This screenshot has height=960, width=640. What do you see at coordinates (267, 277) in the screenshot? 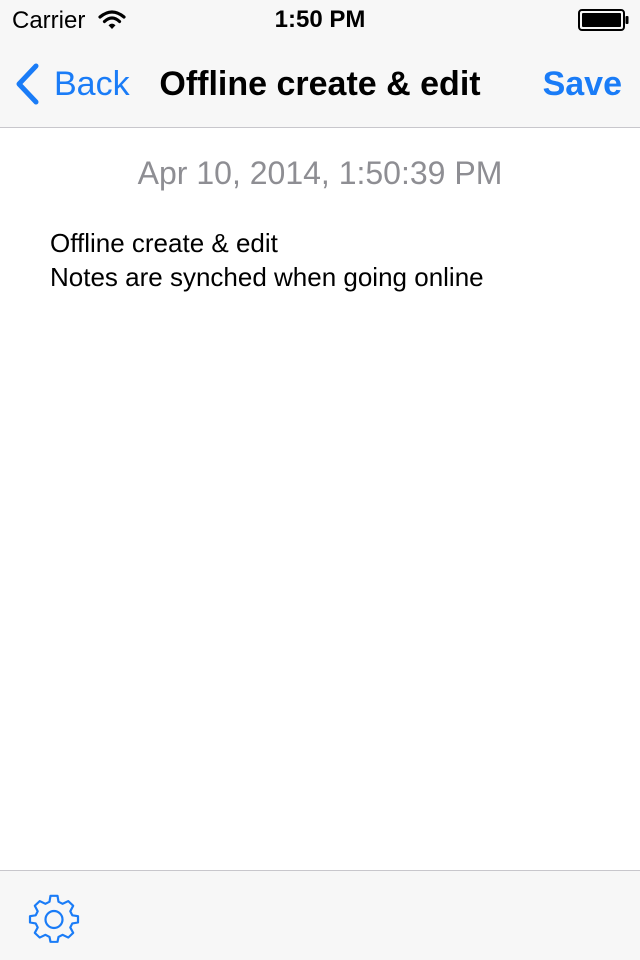
I see `note-line: Notes are synched when going online` at bounding box center [267, 277].